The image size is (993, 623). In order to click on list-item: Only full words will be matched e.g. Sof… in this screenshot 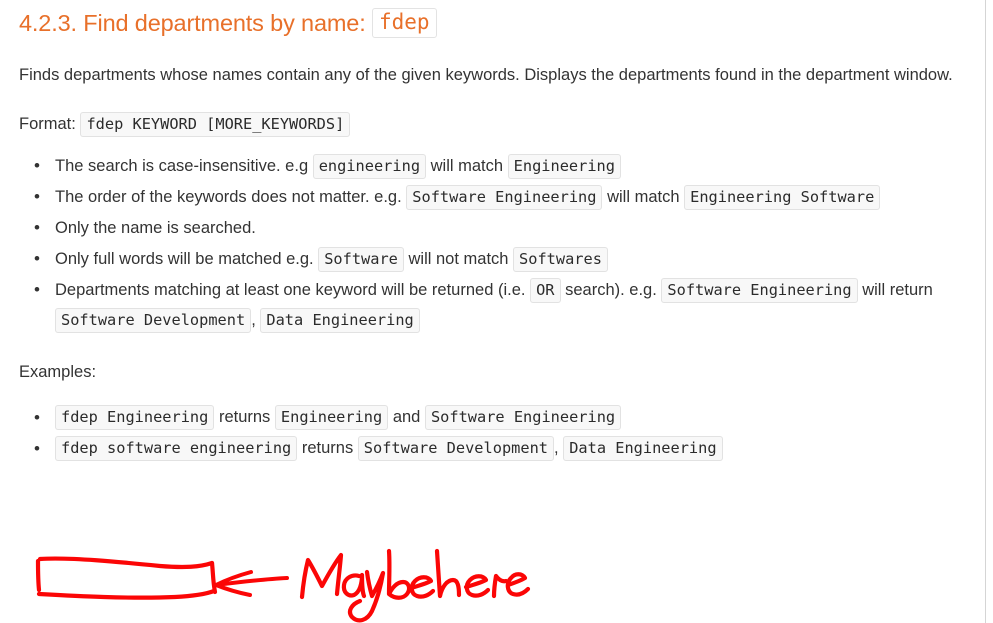, I will do `click(501, 259)`.